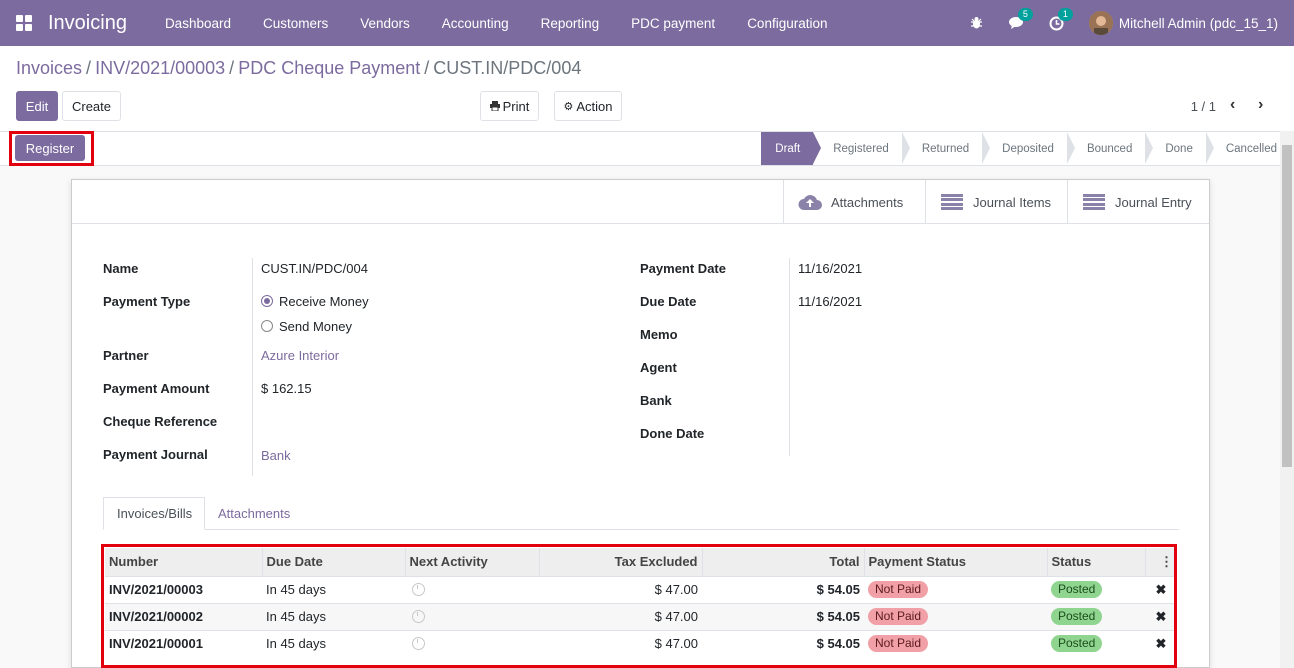  What do you see at coordinates (1100, 23) in the screenshot?
I see `user-avatar` at bounding box center [1100, 23].